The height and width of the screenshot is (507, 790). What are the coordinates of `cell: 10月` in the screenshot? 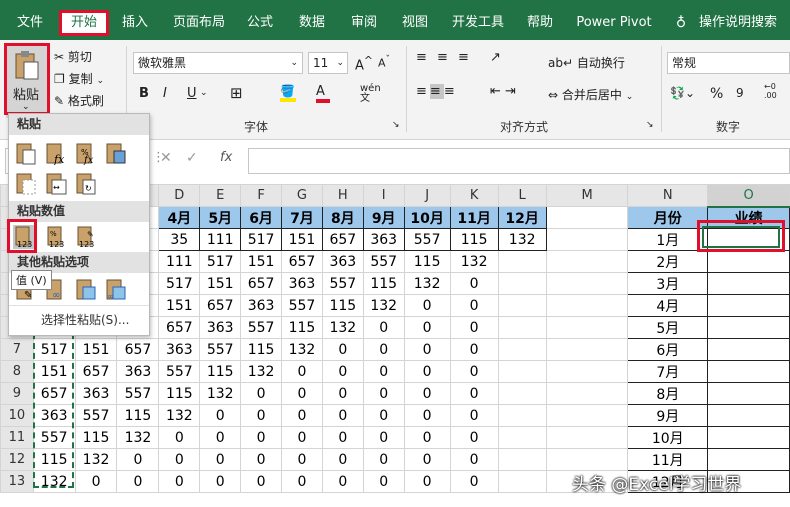 It's located at (427, 217).